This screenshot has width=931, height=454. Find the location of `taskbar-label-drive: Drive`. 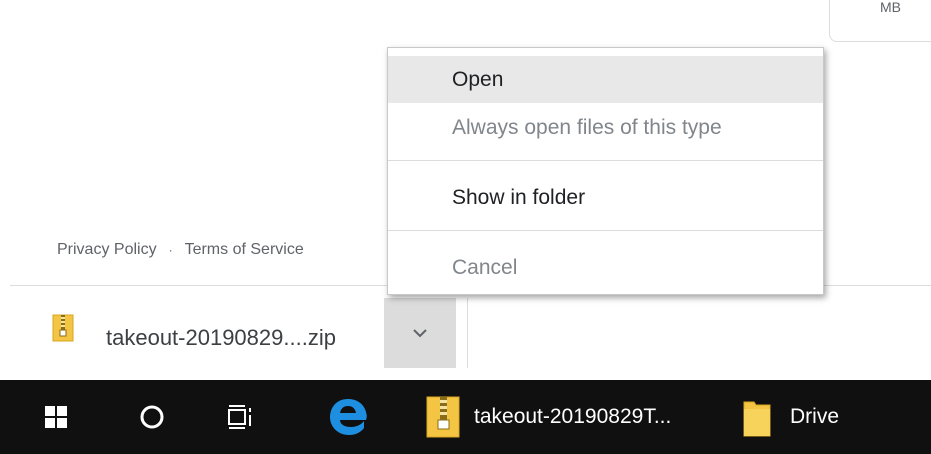

taskbar-label-drive: Drive is located at coordinates (815, 416).